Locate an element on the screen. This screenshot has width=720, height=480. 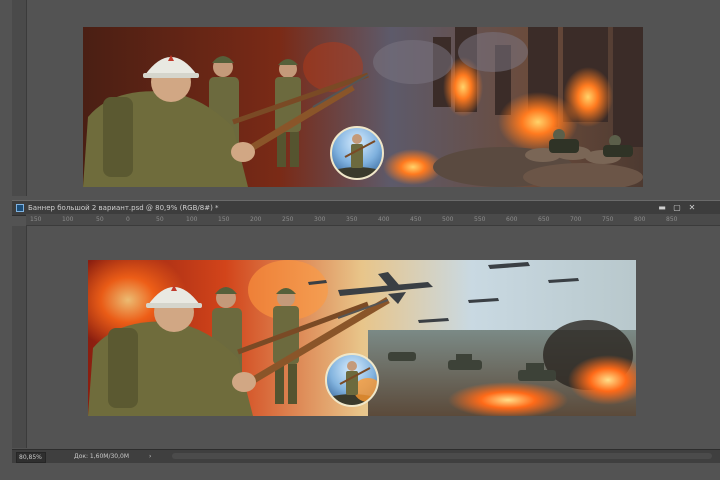
ruler-tick: 250 is located at coordinates (288, 219).